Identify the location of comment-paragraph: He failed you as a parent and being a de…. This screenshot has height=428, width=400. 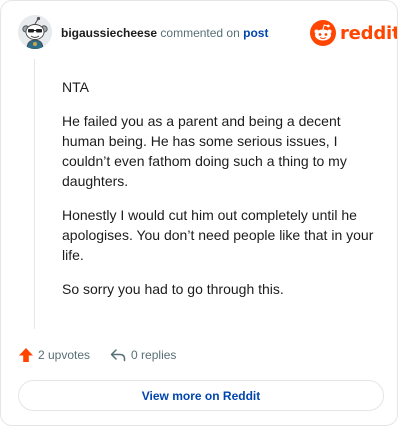
(204, 151).